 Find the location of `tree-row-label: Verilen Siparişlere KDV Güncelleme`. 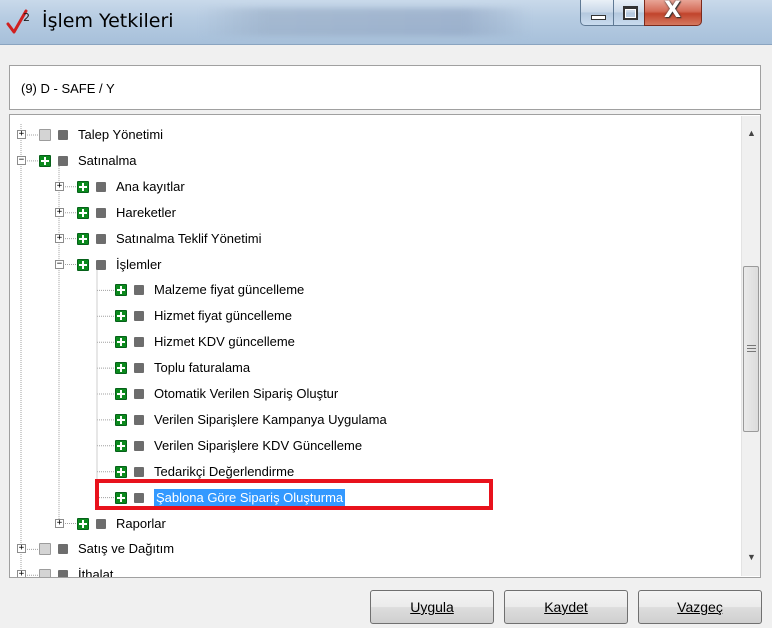

tree-row-label: Verilen Siparişlere KDV Güncelleme is located at coordinates (258, 445).